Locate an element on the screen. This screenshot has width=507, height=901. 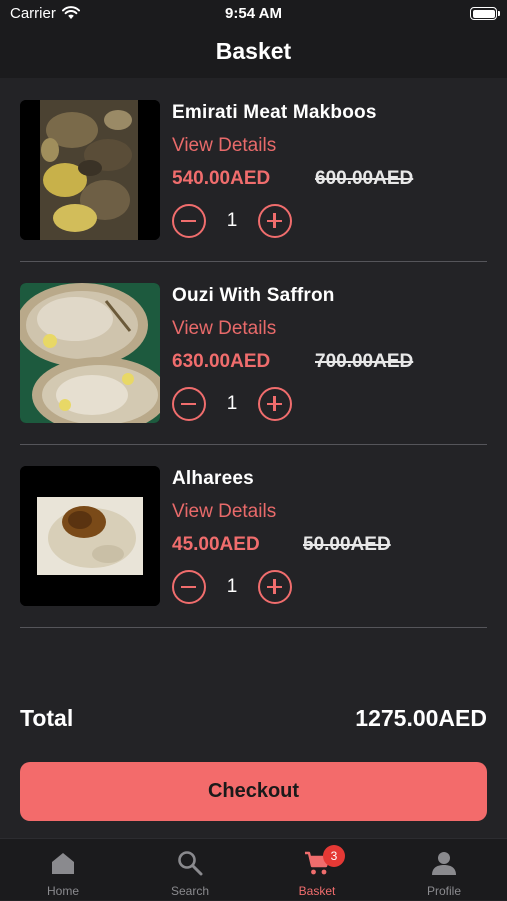
home-icon is located at coordinates (63, 863).